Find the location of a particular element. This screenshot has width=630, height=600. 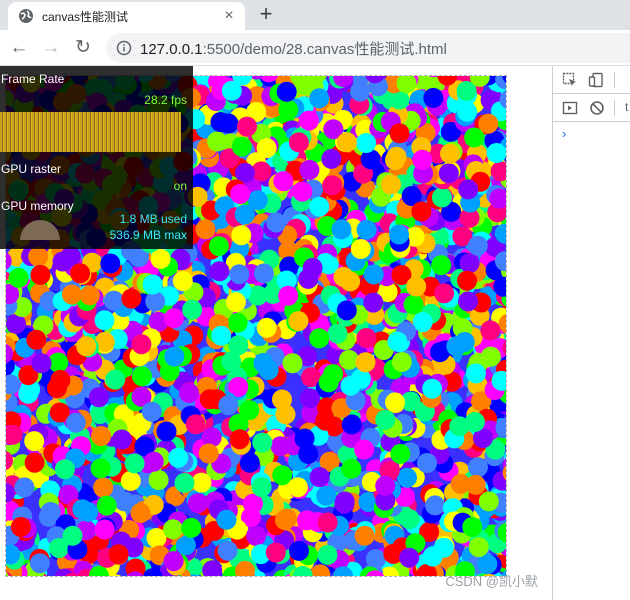

clear-console-icon is located at coordinates (597, 108).